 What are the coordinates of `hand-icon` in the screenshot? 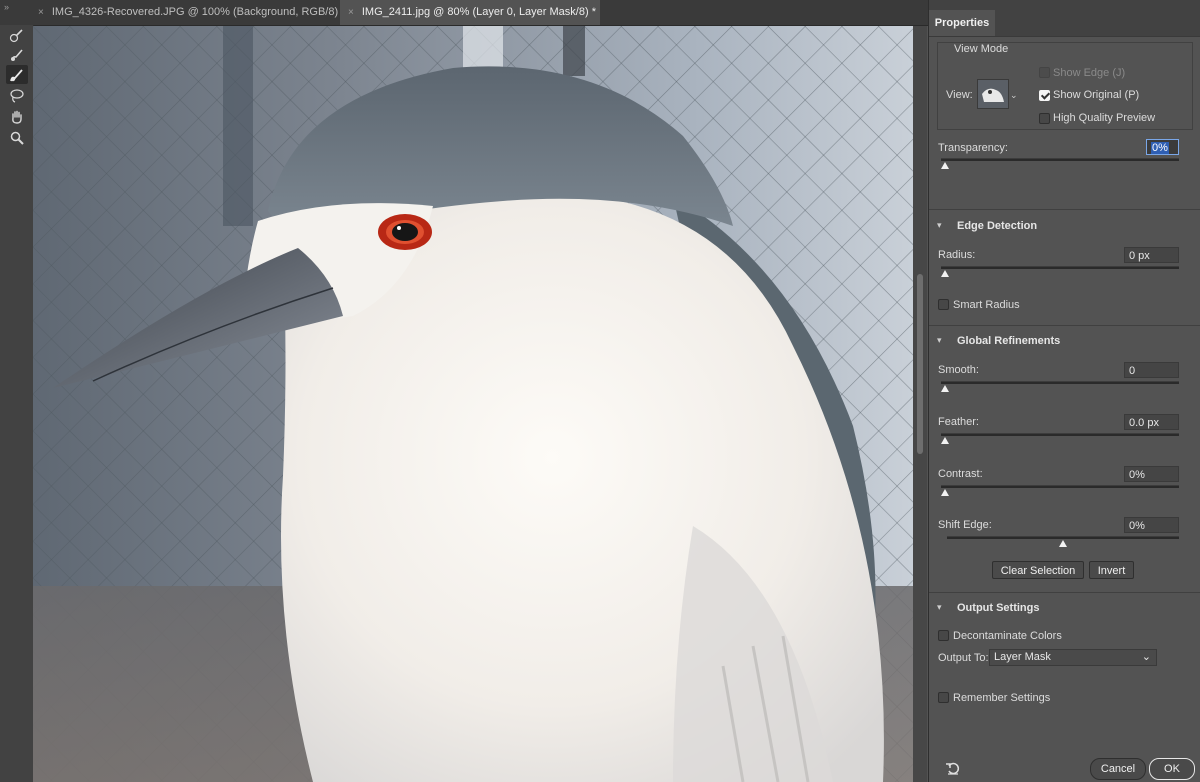 It's located at (17, 116).